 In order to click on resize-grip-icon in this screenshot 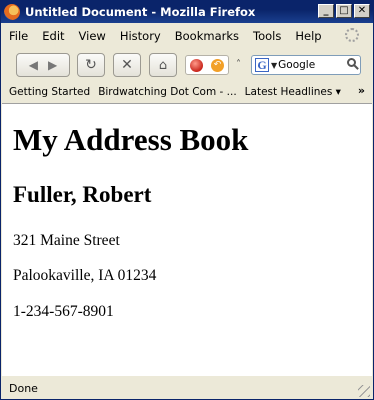, I will do `click(364, 391)`.